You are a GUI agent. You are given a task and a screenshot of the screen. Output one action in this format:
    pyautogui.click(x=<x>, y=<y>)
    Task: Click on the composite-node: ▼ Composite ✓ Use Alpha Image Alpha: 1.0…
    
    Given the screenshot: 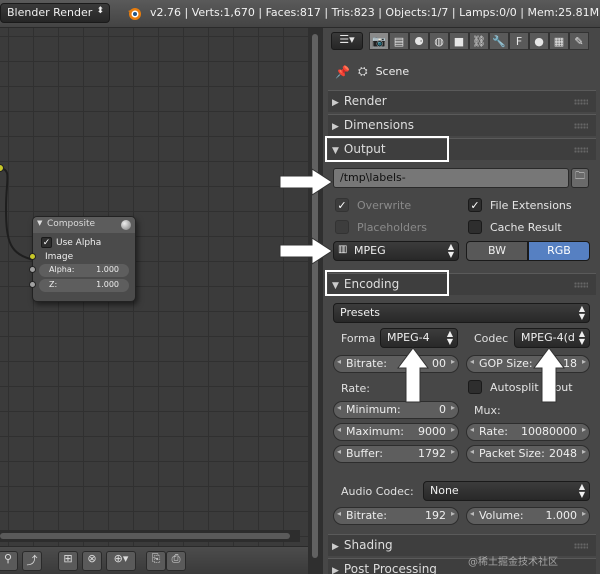 What is the action you would take?
    pyautogui.click(x=82, y=259)
    